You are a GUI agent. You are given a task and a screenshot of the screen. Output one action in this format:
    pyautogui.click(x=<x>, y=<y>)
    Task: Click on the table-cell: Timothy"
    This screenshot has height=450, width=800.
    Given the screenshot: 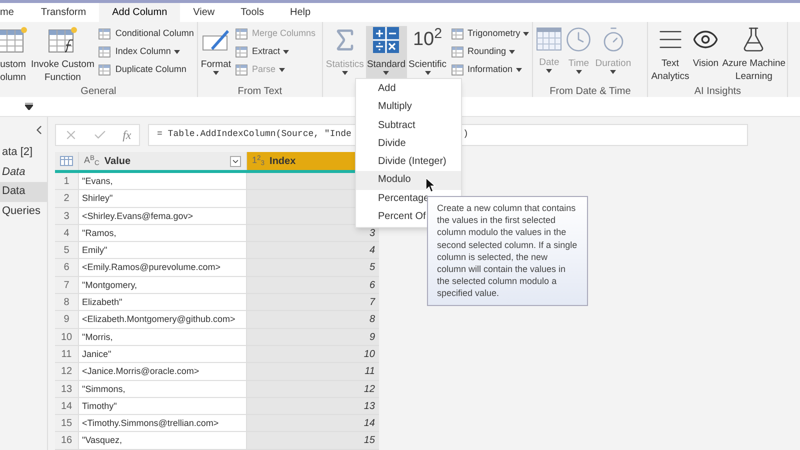 What is the action you would take?
    pyautogui.click(x=163, y=406)
    